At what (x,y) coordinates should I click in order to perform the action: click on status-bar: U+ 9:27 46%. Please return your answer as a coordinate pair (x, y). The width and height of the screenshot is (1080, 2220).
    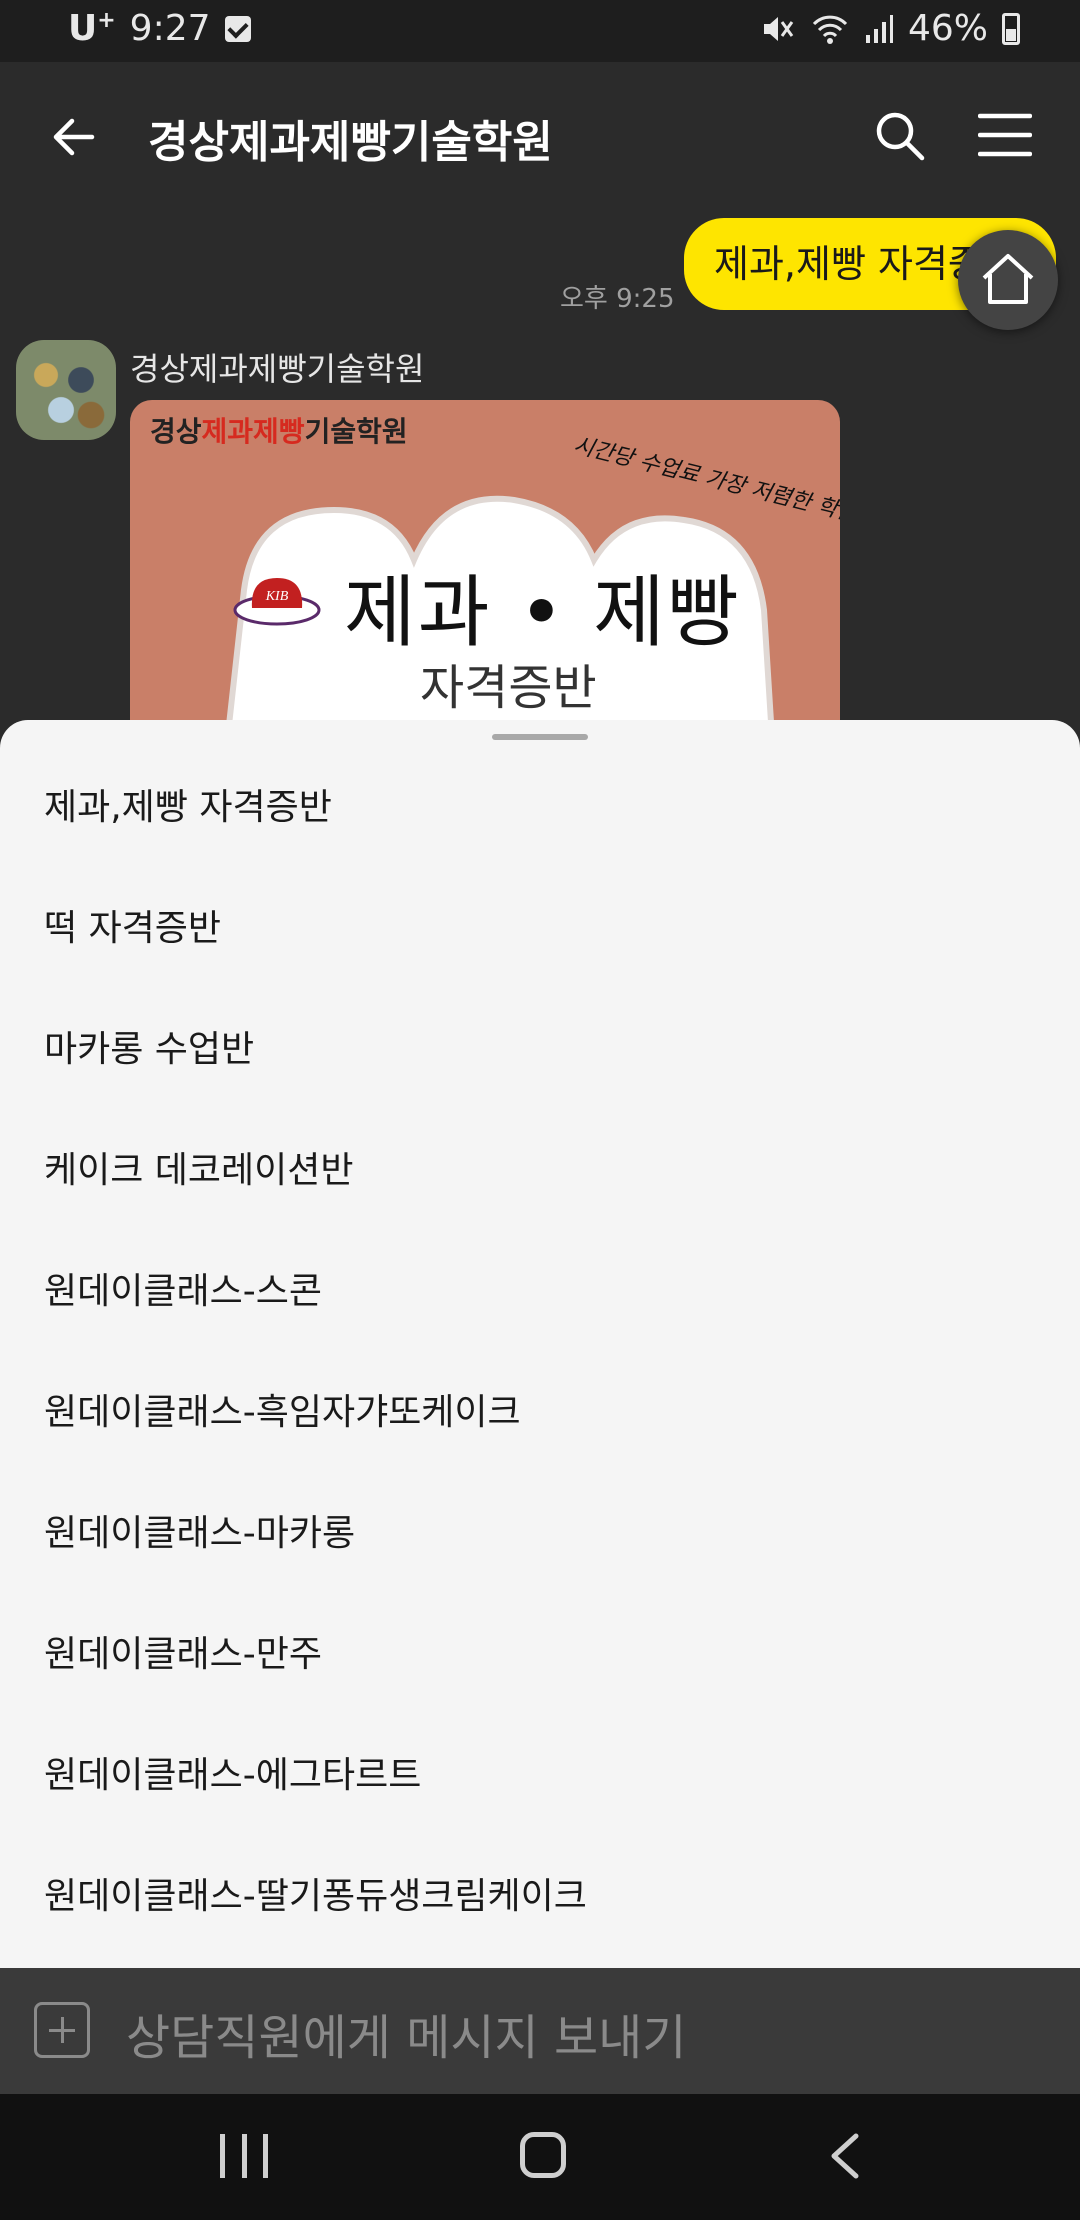
    Looking at the image, I should click on (540, 31).